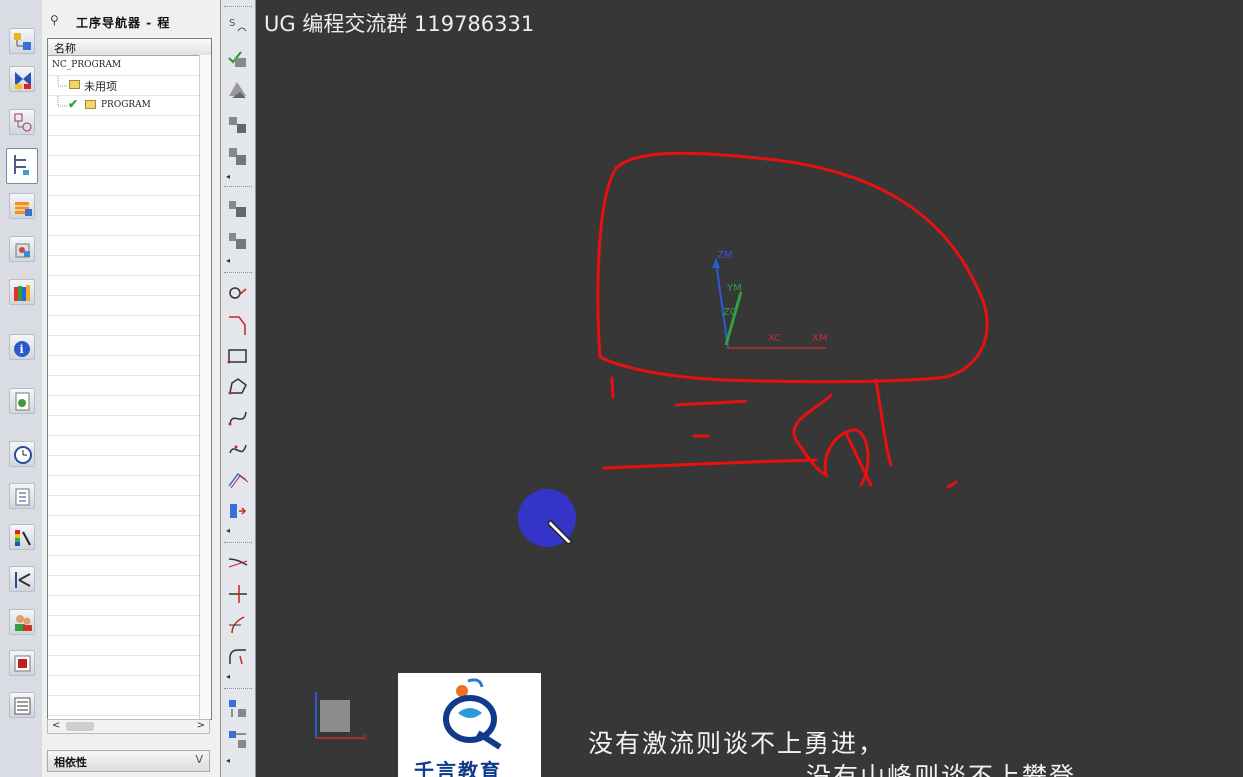 Image resolution: width=1243 pixels, height=777 pixels. I want to click on scroll-right-arrow-icon: >, so click(201, 725).